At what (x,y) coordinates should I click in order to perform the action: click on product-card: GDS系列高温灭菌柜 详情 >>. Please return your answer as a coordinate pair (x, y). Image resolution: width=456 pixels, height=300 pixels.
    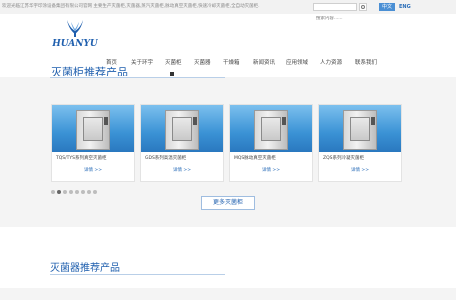
    Looking at the image, I should click on (182, 143).